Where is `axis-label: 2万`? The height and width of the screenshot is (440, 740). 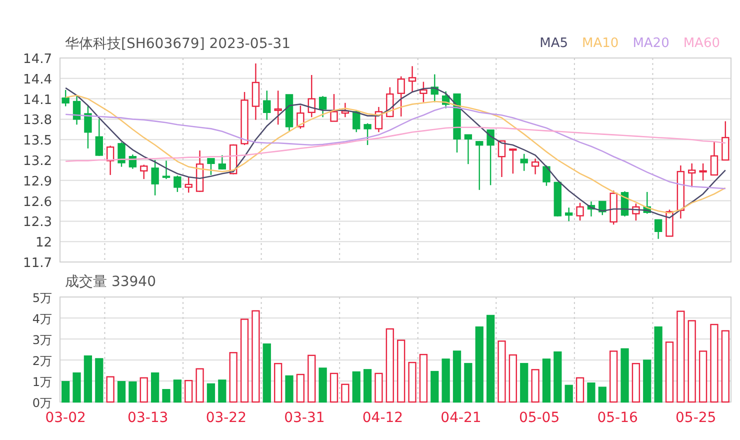 axis-label: 2万 is located at coordinates (42, 361).